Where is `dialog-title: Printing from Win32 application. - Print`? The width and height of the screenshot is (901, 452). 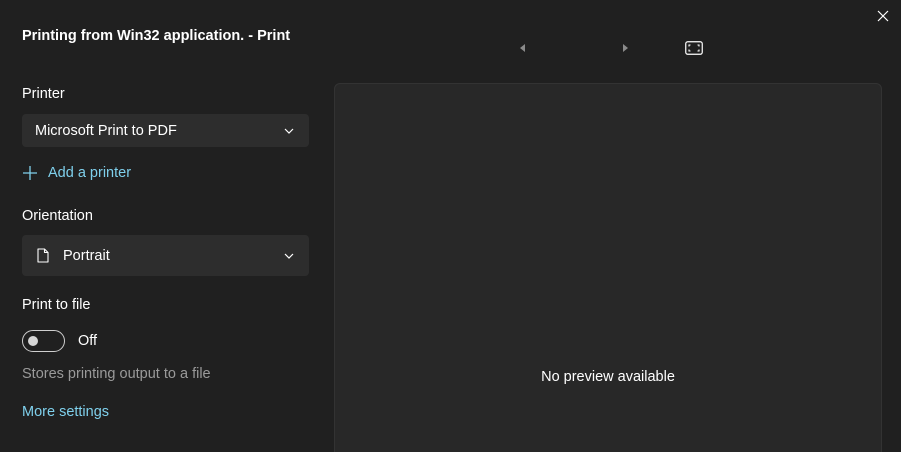
dialog-title: Printing from Win32 application. - Print is located at coordinates (156, 36).